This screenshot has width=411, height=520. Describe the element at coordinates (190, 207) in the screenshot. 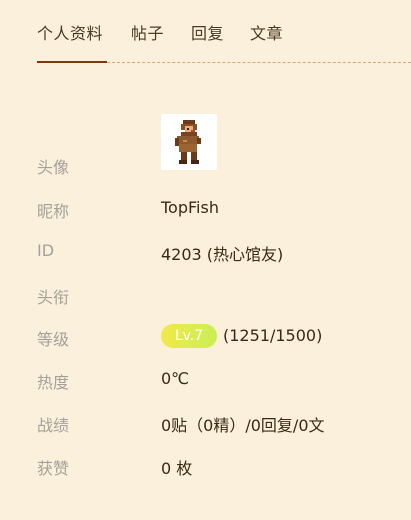

I see `nickname-value: TopFish` at that location.